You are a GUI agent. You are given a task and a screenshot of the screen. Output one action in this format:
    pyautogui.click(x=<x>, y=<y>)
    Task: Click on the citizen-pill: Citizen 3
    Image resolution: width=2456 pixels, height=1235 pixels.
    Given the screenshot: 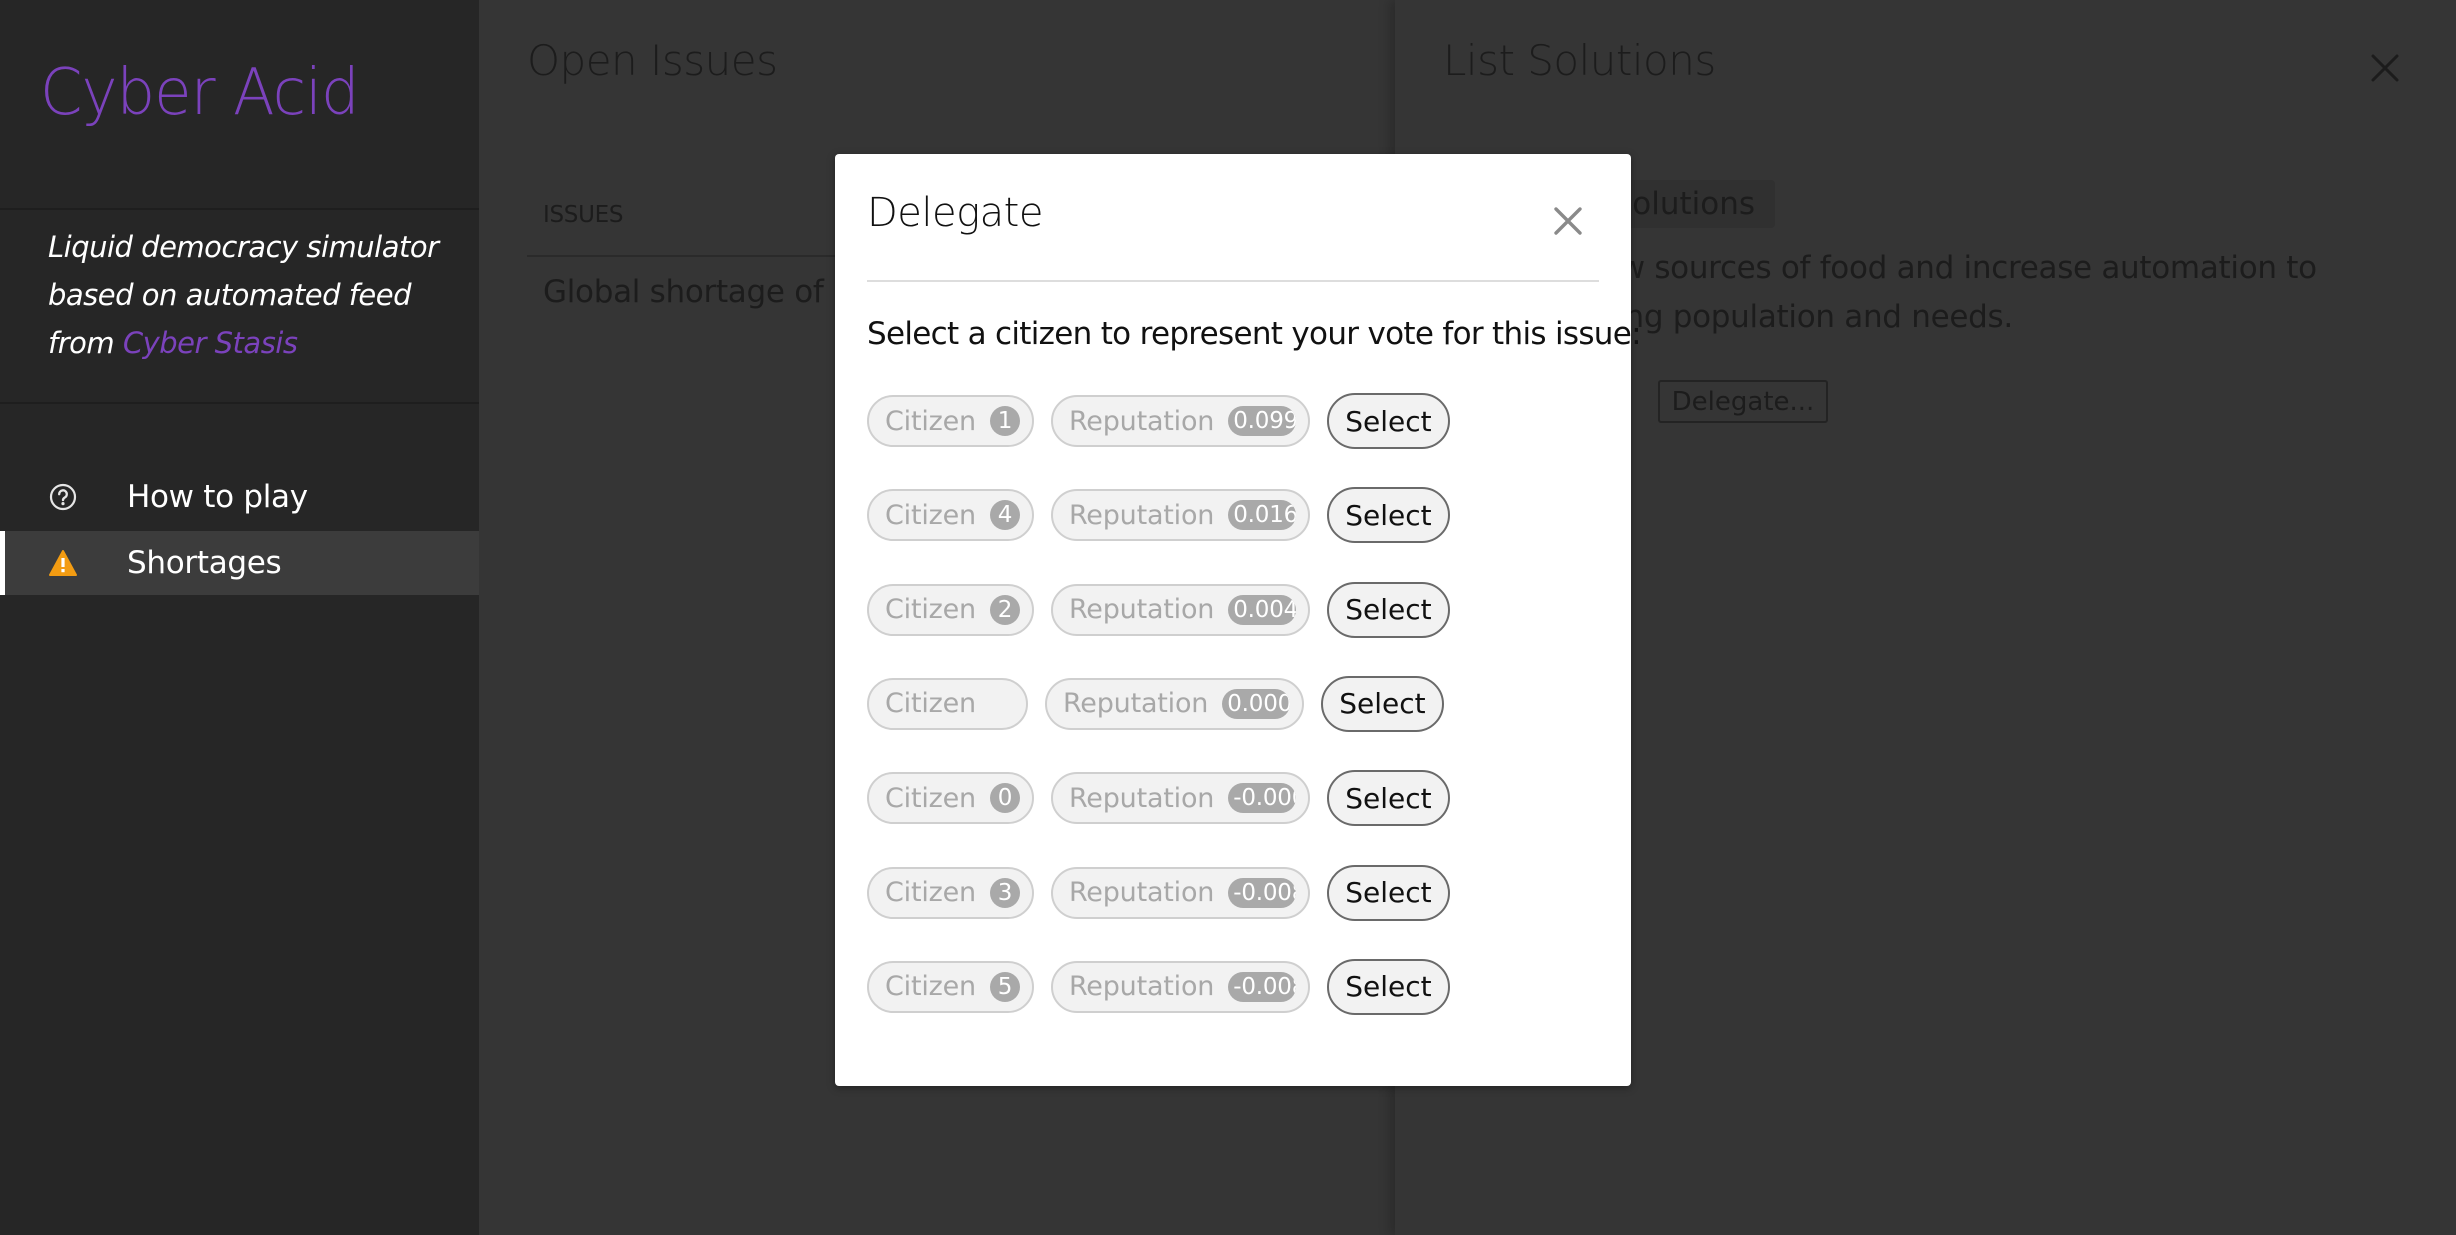 What is the action you would take?
    pyautogui.click(x=950, y=892)
    